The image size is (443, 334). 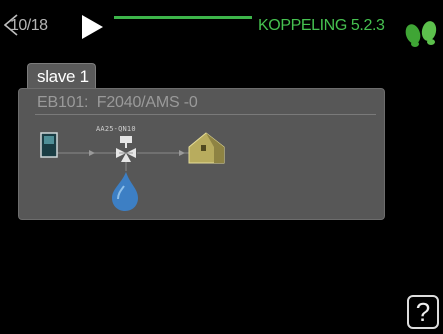 I want to click on top-bar: 10/18 KOPPELING 5.2.3, so click(x=221, y=25).